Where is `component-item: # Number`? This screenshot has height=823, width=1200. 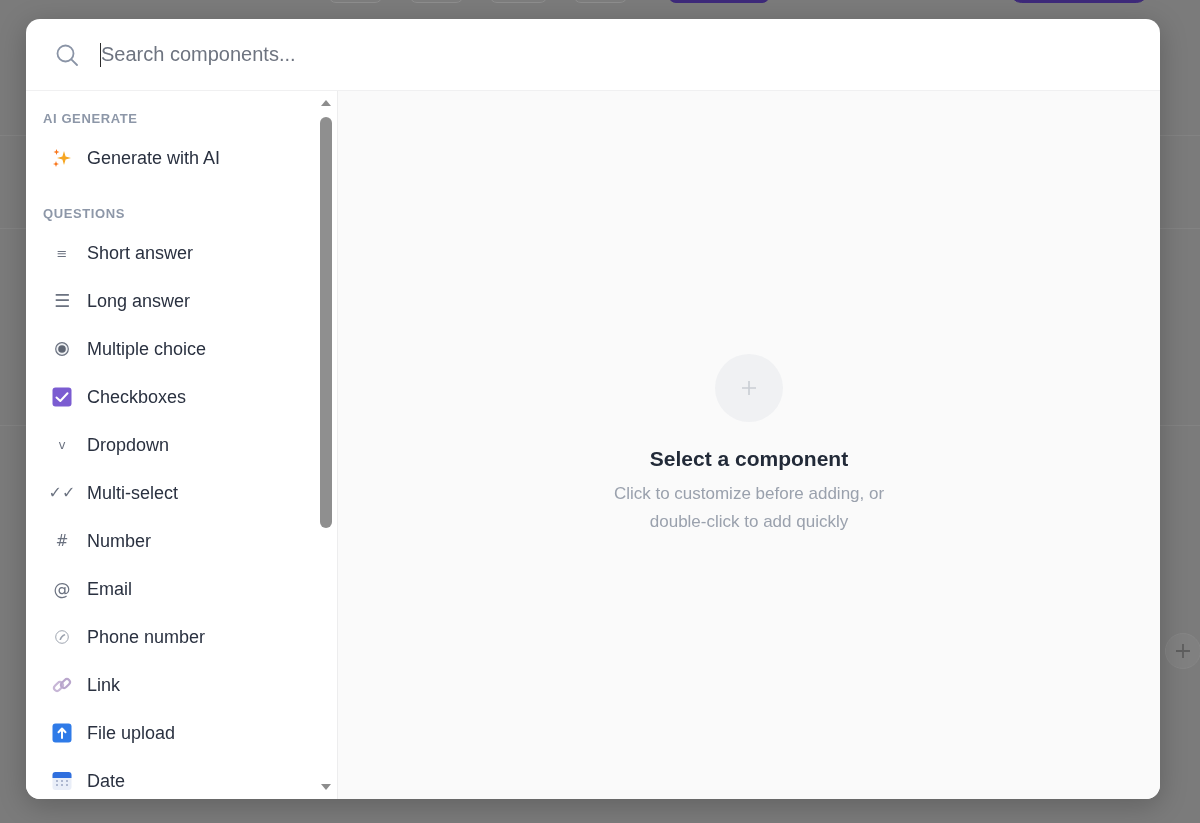
component-item: # Number is located at coordinates (102, 541).